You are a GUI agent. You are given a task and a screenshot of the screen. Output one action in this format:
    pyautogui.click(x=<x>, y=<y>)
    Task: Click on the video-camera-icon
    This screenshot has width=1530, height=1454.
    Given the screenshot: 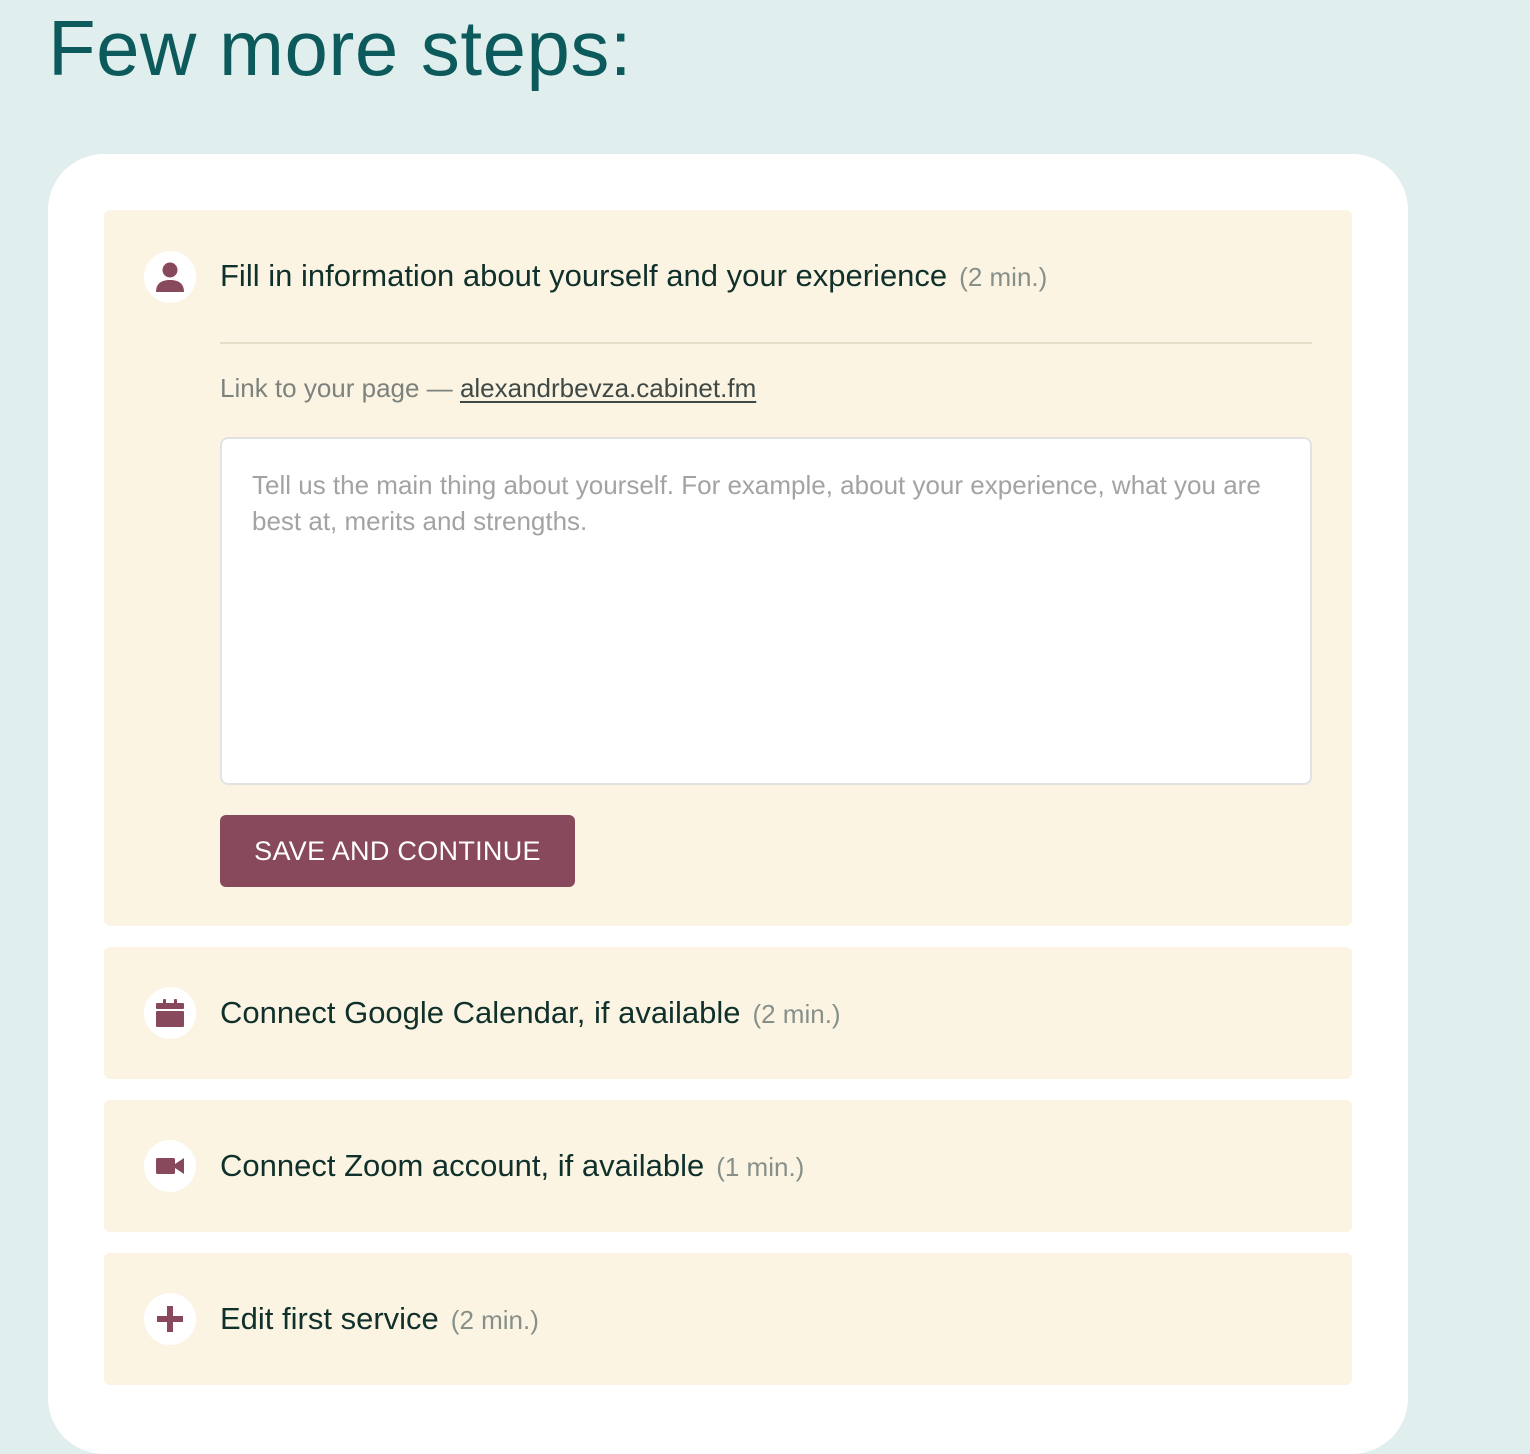 What is the action you would take?
    pyautogui.click(x=170, y=1166)
    